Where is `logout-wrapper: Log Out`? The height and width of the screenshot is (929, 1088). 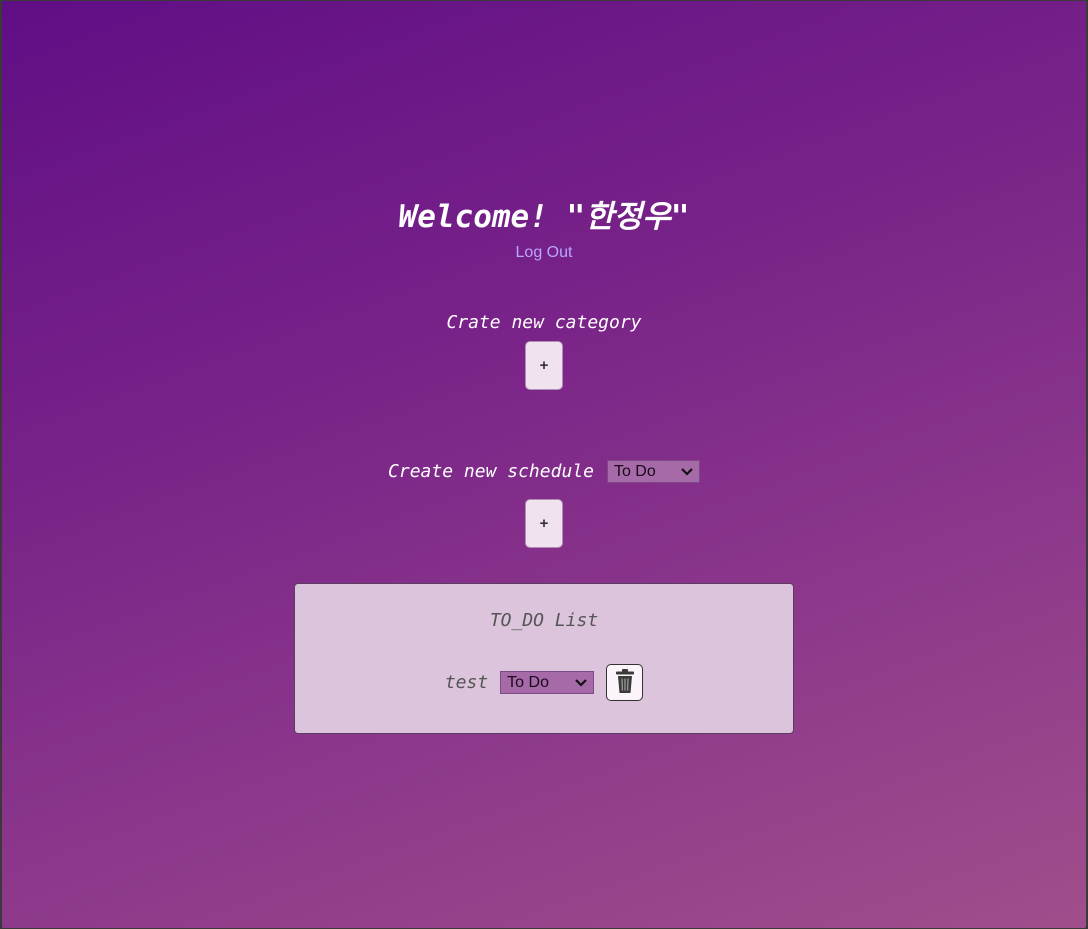
logout-wrapper: Log Out is located at coordinates (544, 252).